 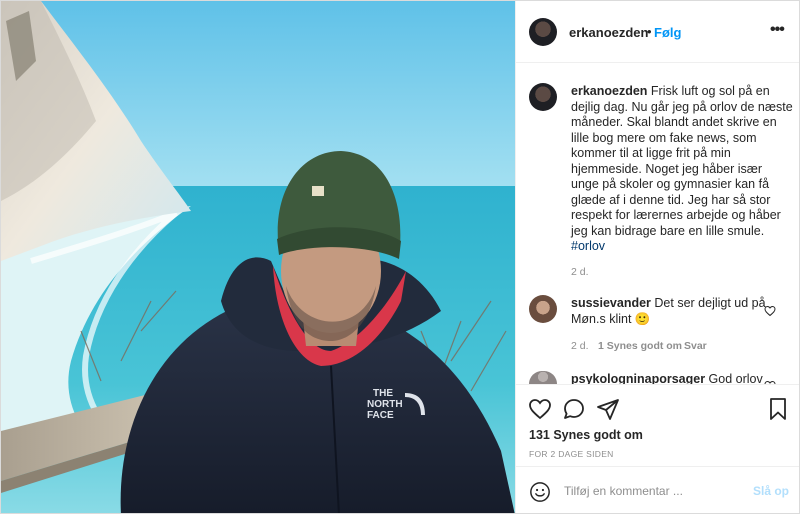 What do you see at coordinates (543, 309) in the screenshot?
I see `commenter-avatar` at bounding box center [543, 309].